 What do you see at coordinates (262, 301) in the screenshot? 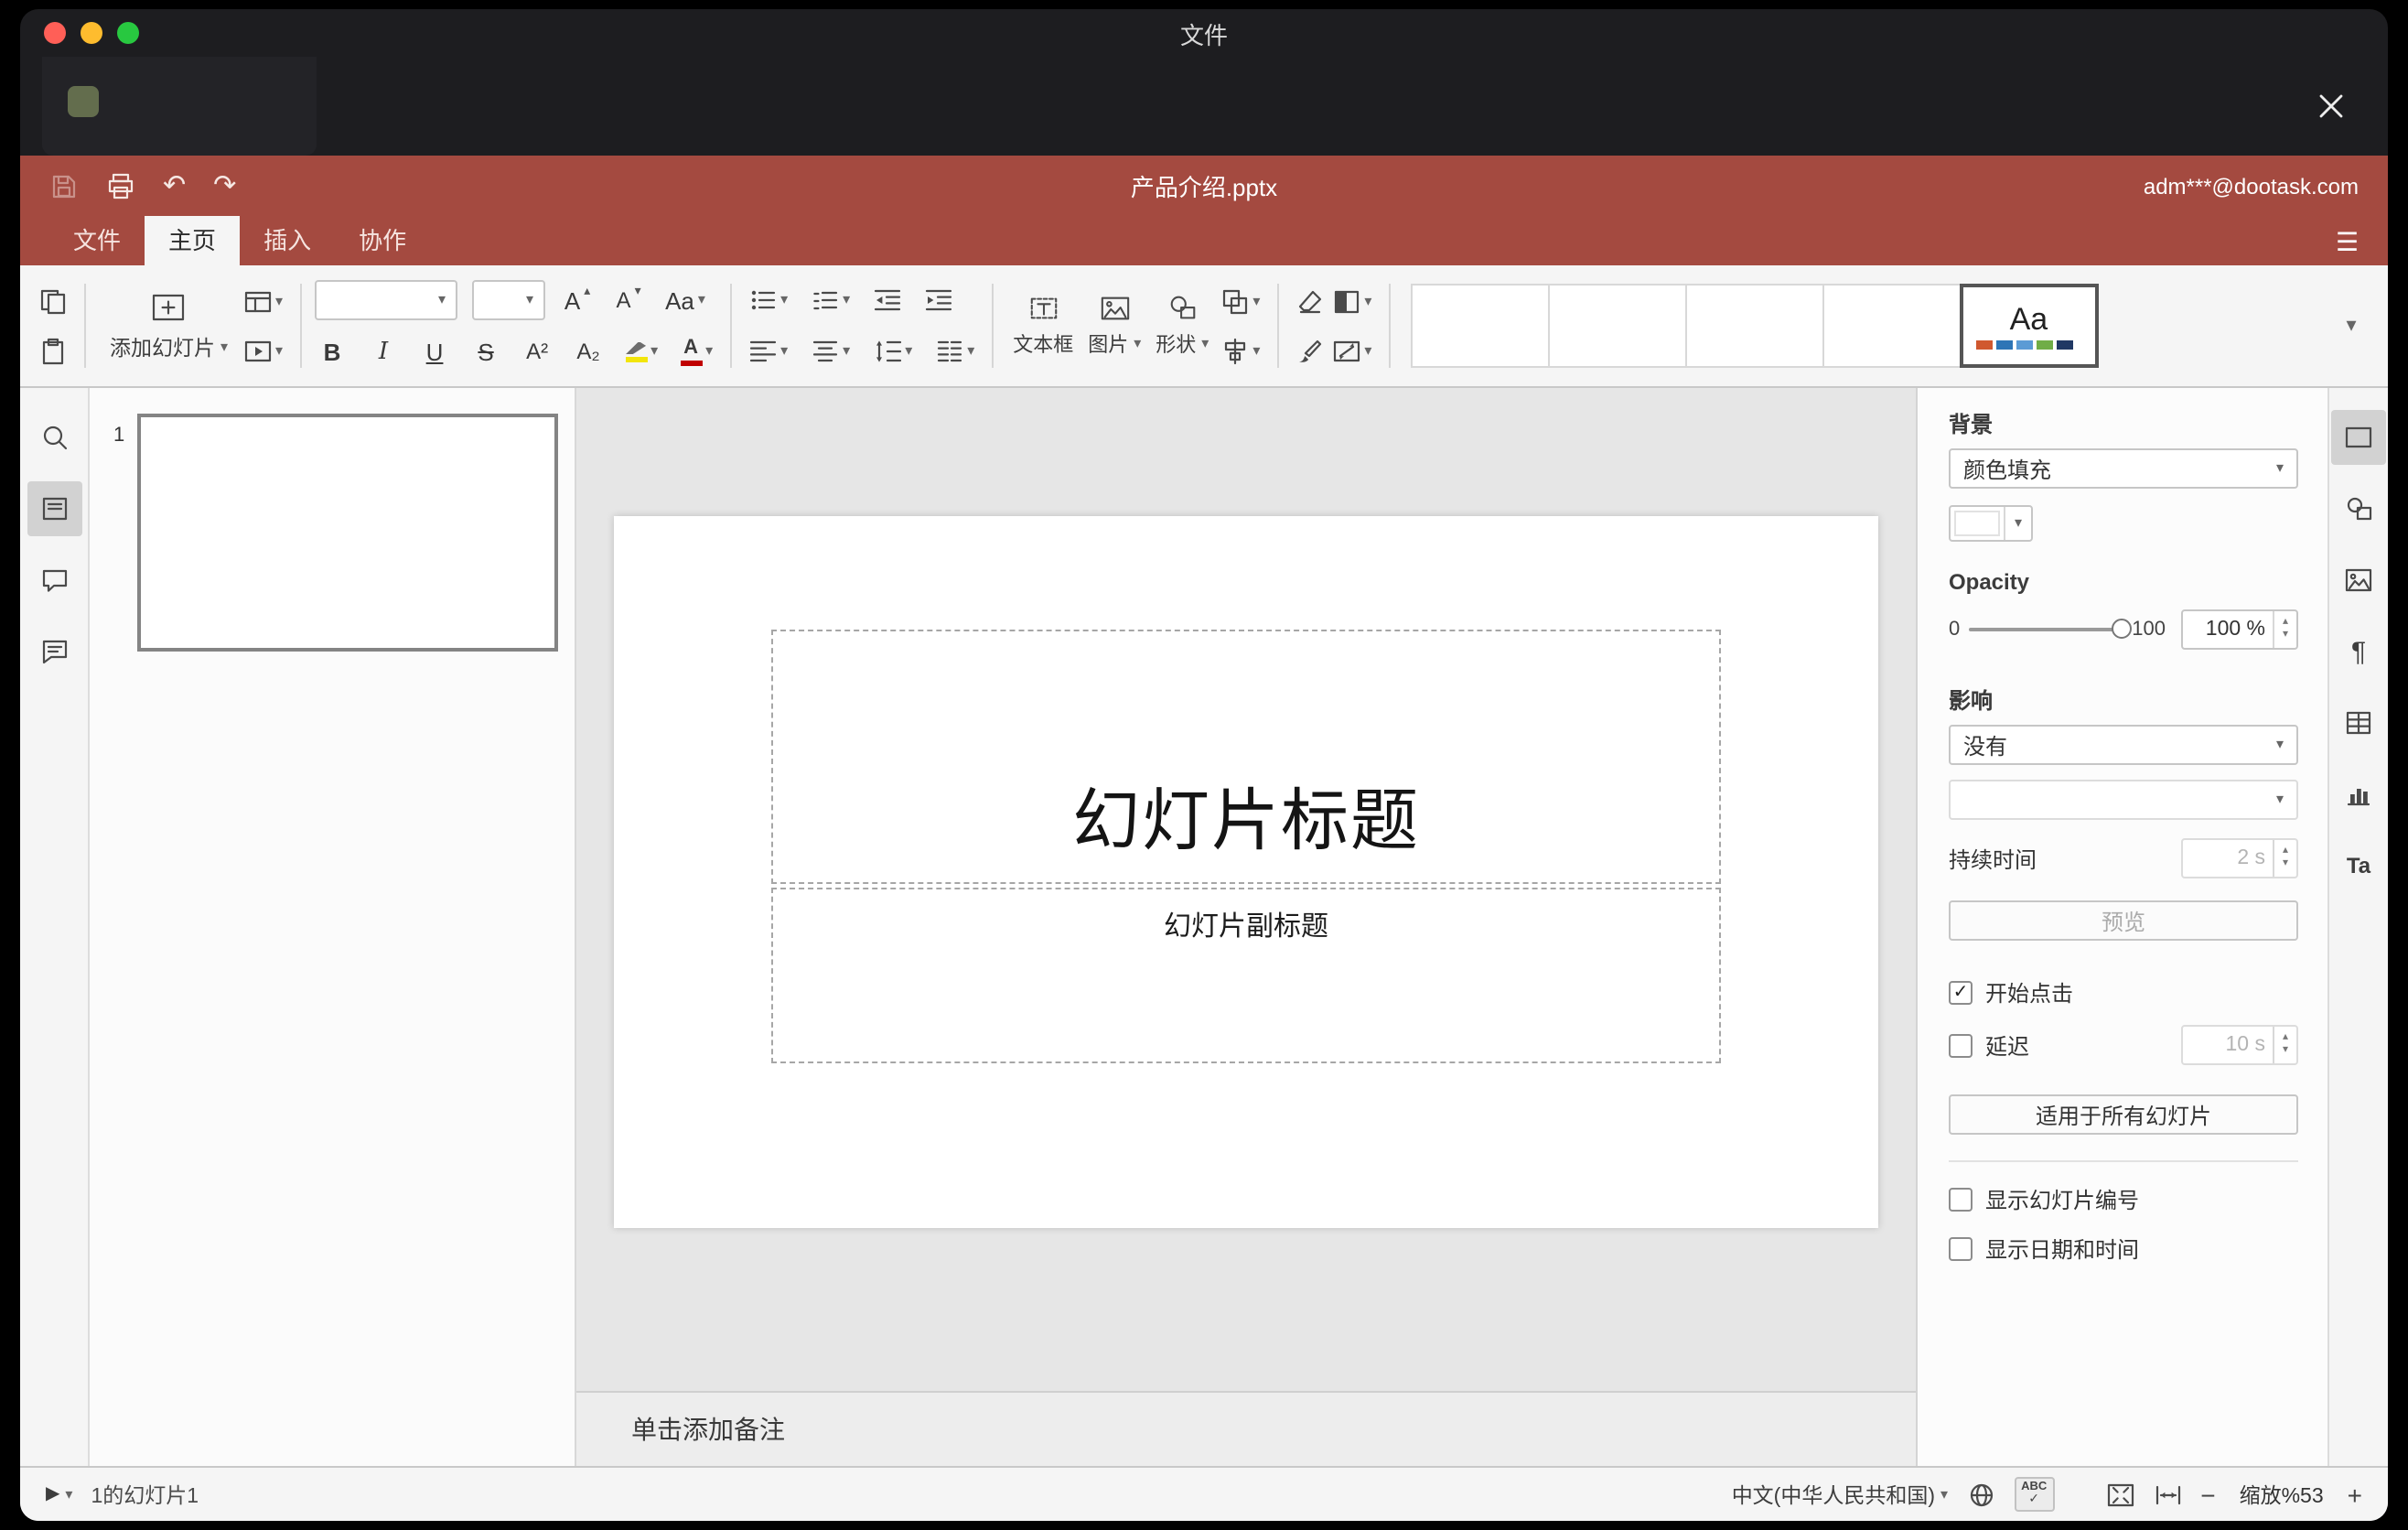
I see `slide-layout-button: ▾` at bounding box center [262, 301].